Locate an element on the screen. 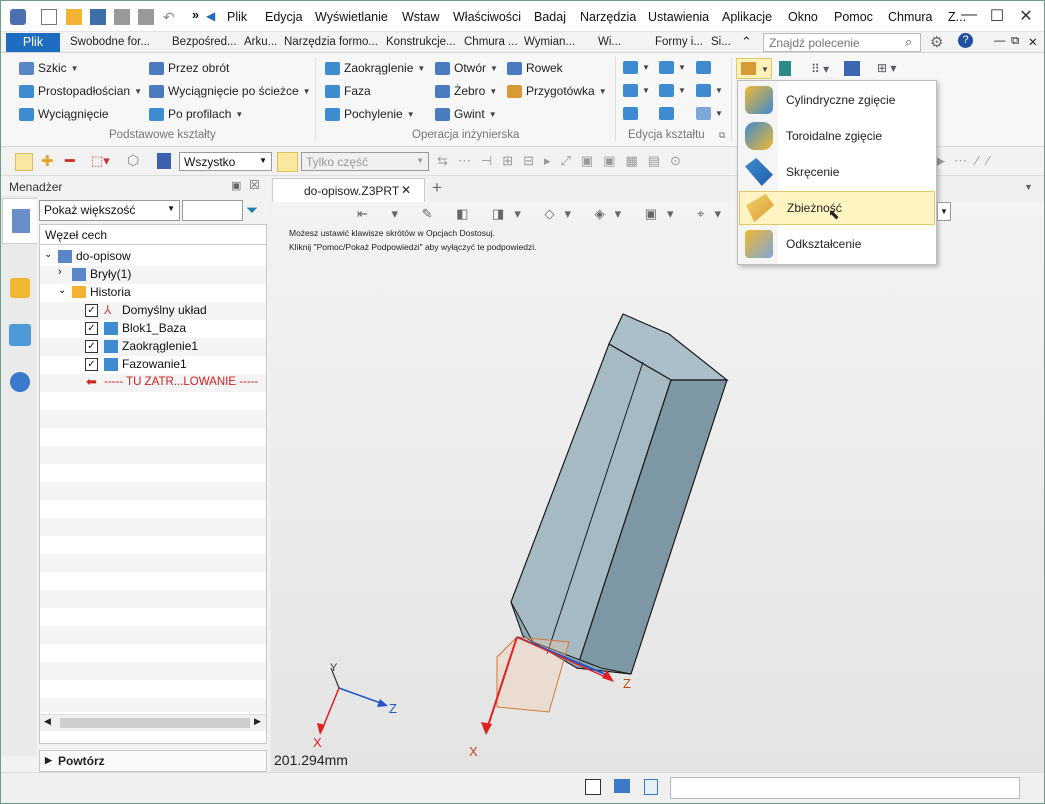 This screenshot has height=804, width=1045. thread-button: Gwint ▼ is located at coordinates (466, 114).